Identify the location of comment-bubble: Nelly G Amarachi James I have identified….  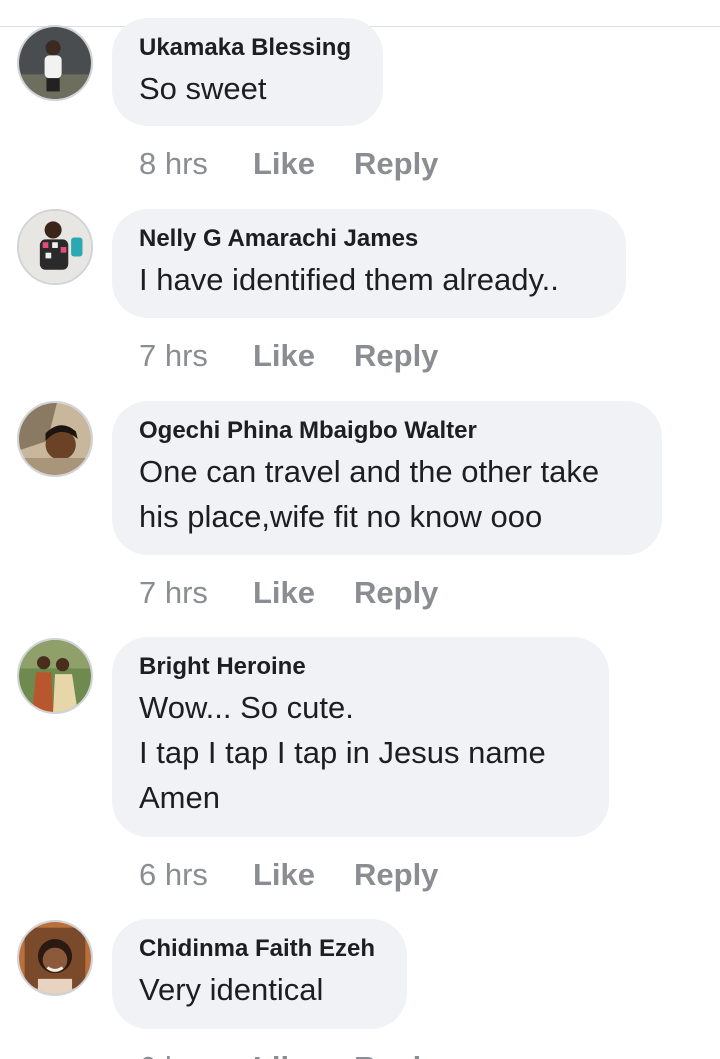
(369, 263).